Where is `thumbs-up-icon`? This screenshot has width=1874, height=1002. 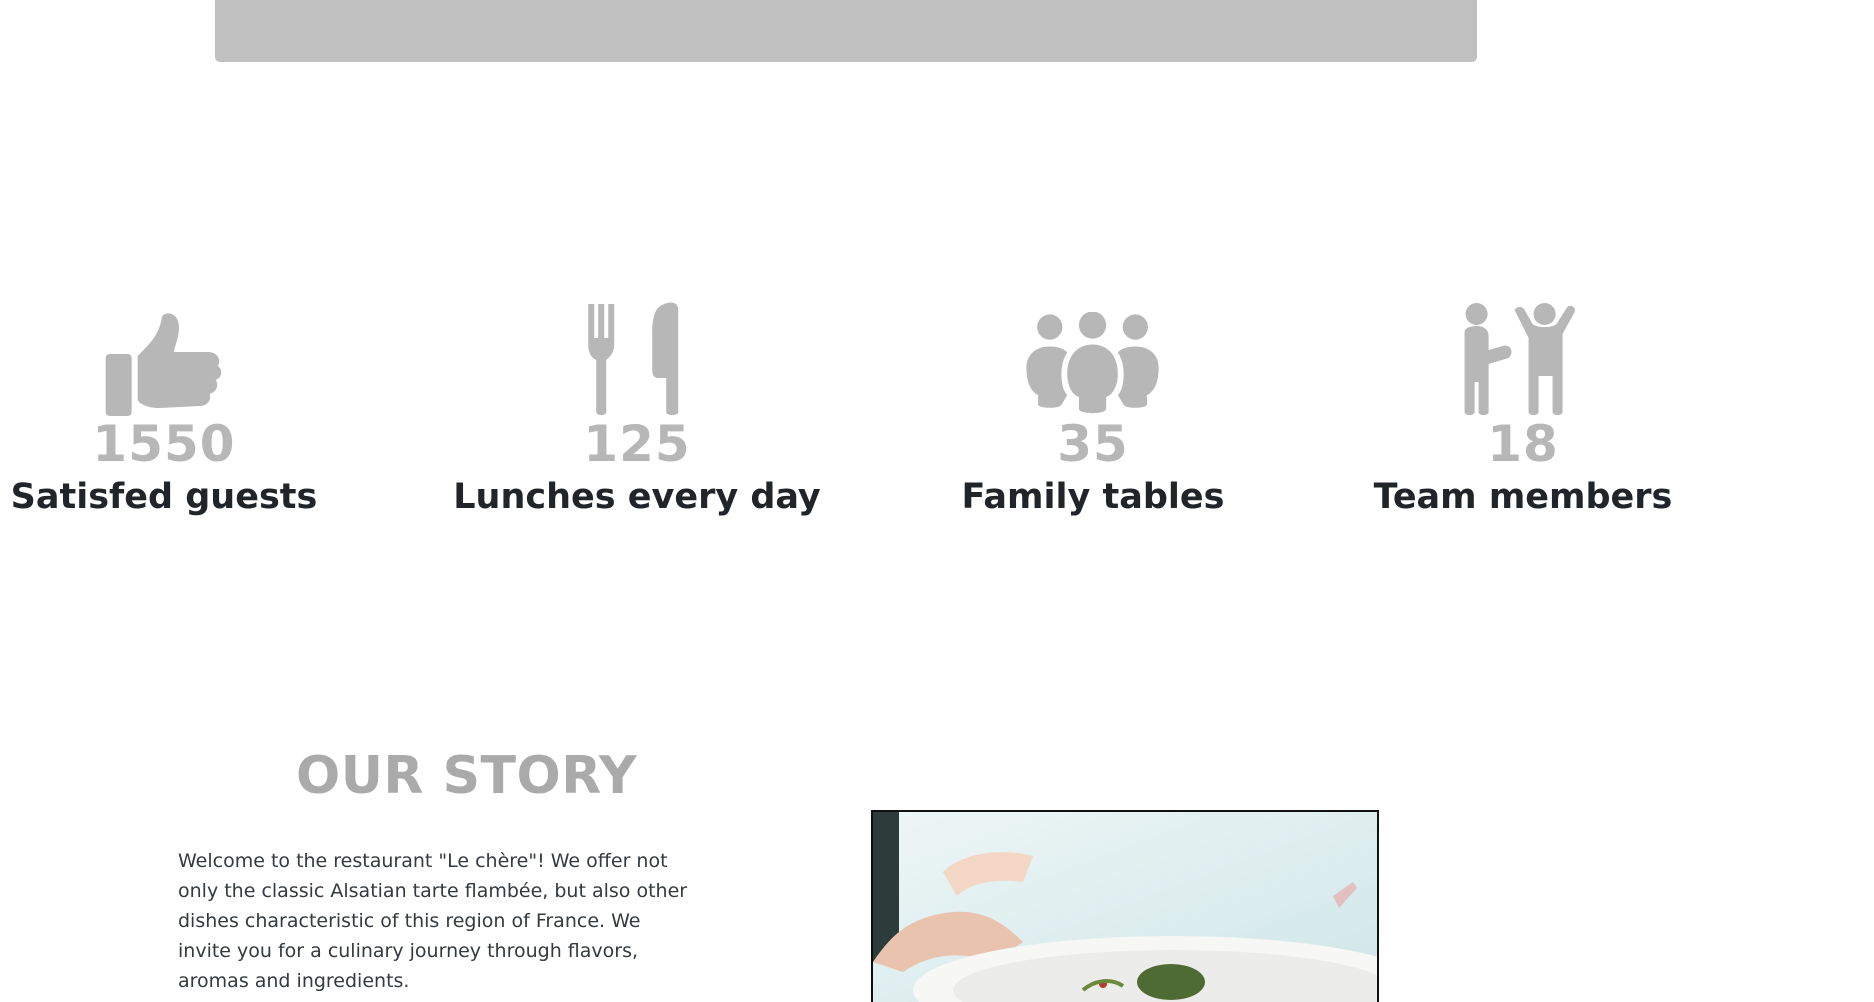 thumbs-up-icon is located at coordinates (164, 358).